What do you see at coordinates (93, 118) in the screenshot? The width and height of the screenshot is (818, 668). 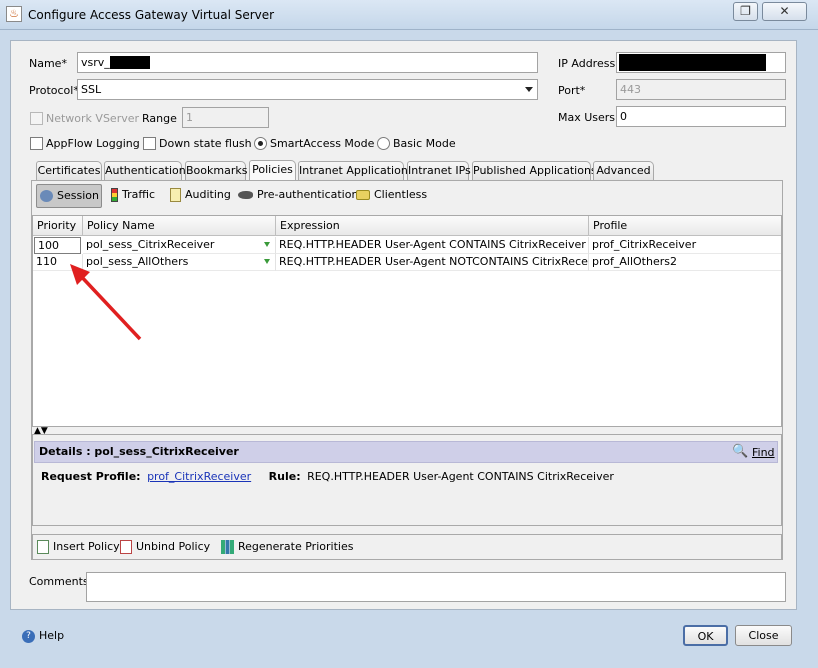 I see `network-vserver-label: Network VServer` at bounding box center [93, 118].